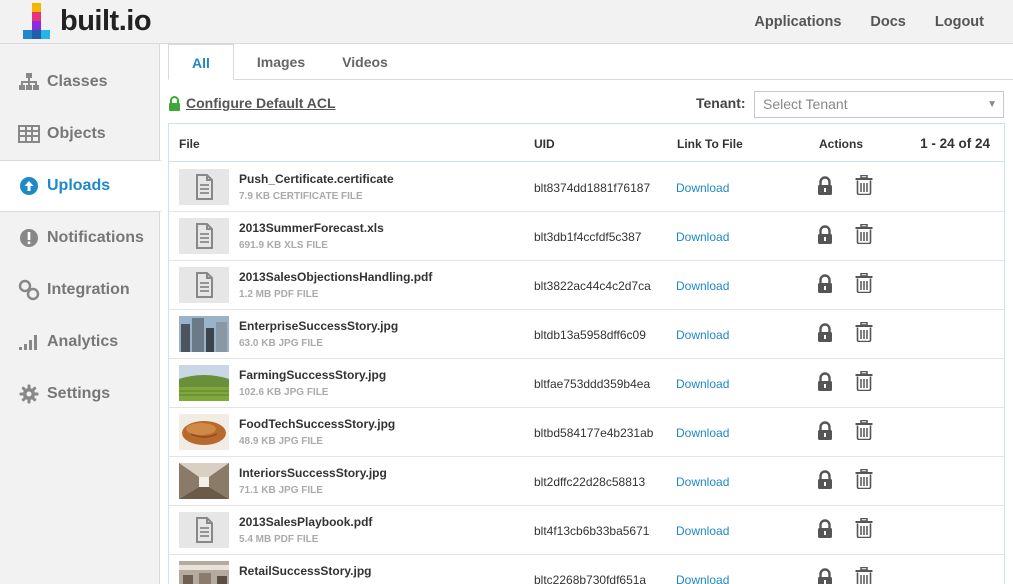 The image size is (1013, 584). I want to click on logo-text: built.io, so click(106, 21).